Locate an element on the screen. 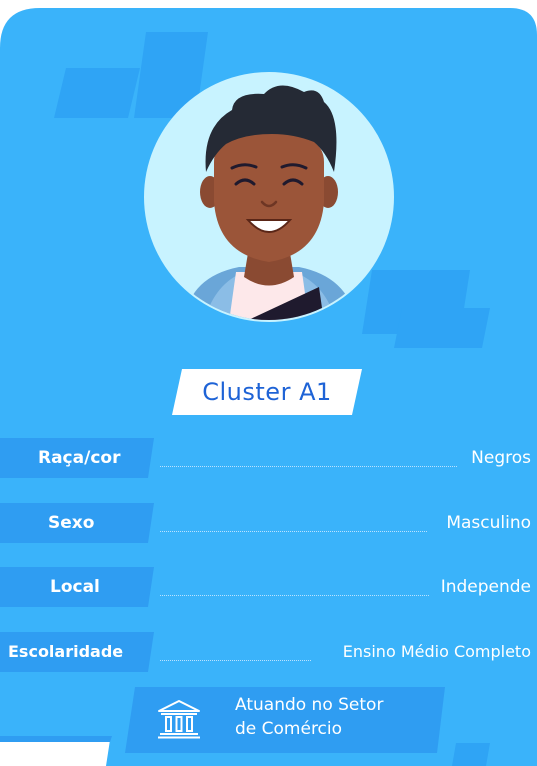  bank-building-icon is located at coordinates (179, 719).